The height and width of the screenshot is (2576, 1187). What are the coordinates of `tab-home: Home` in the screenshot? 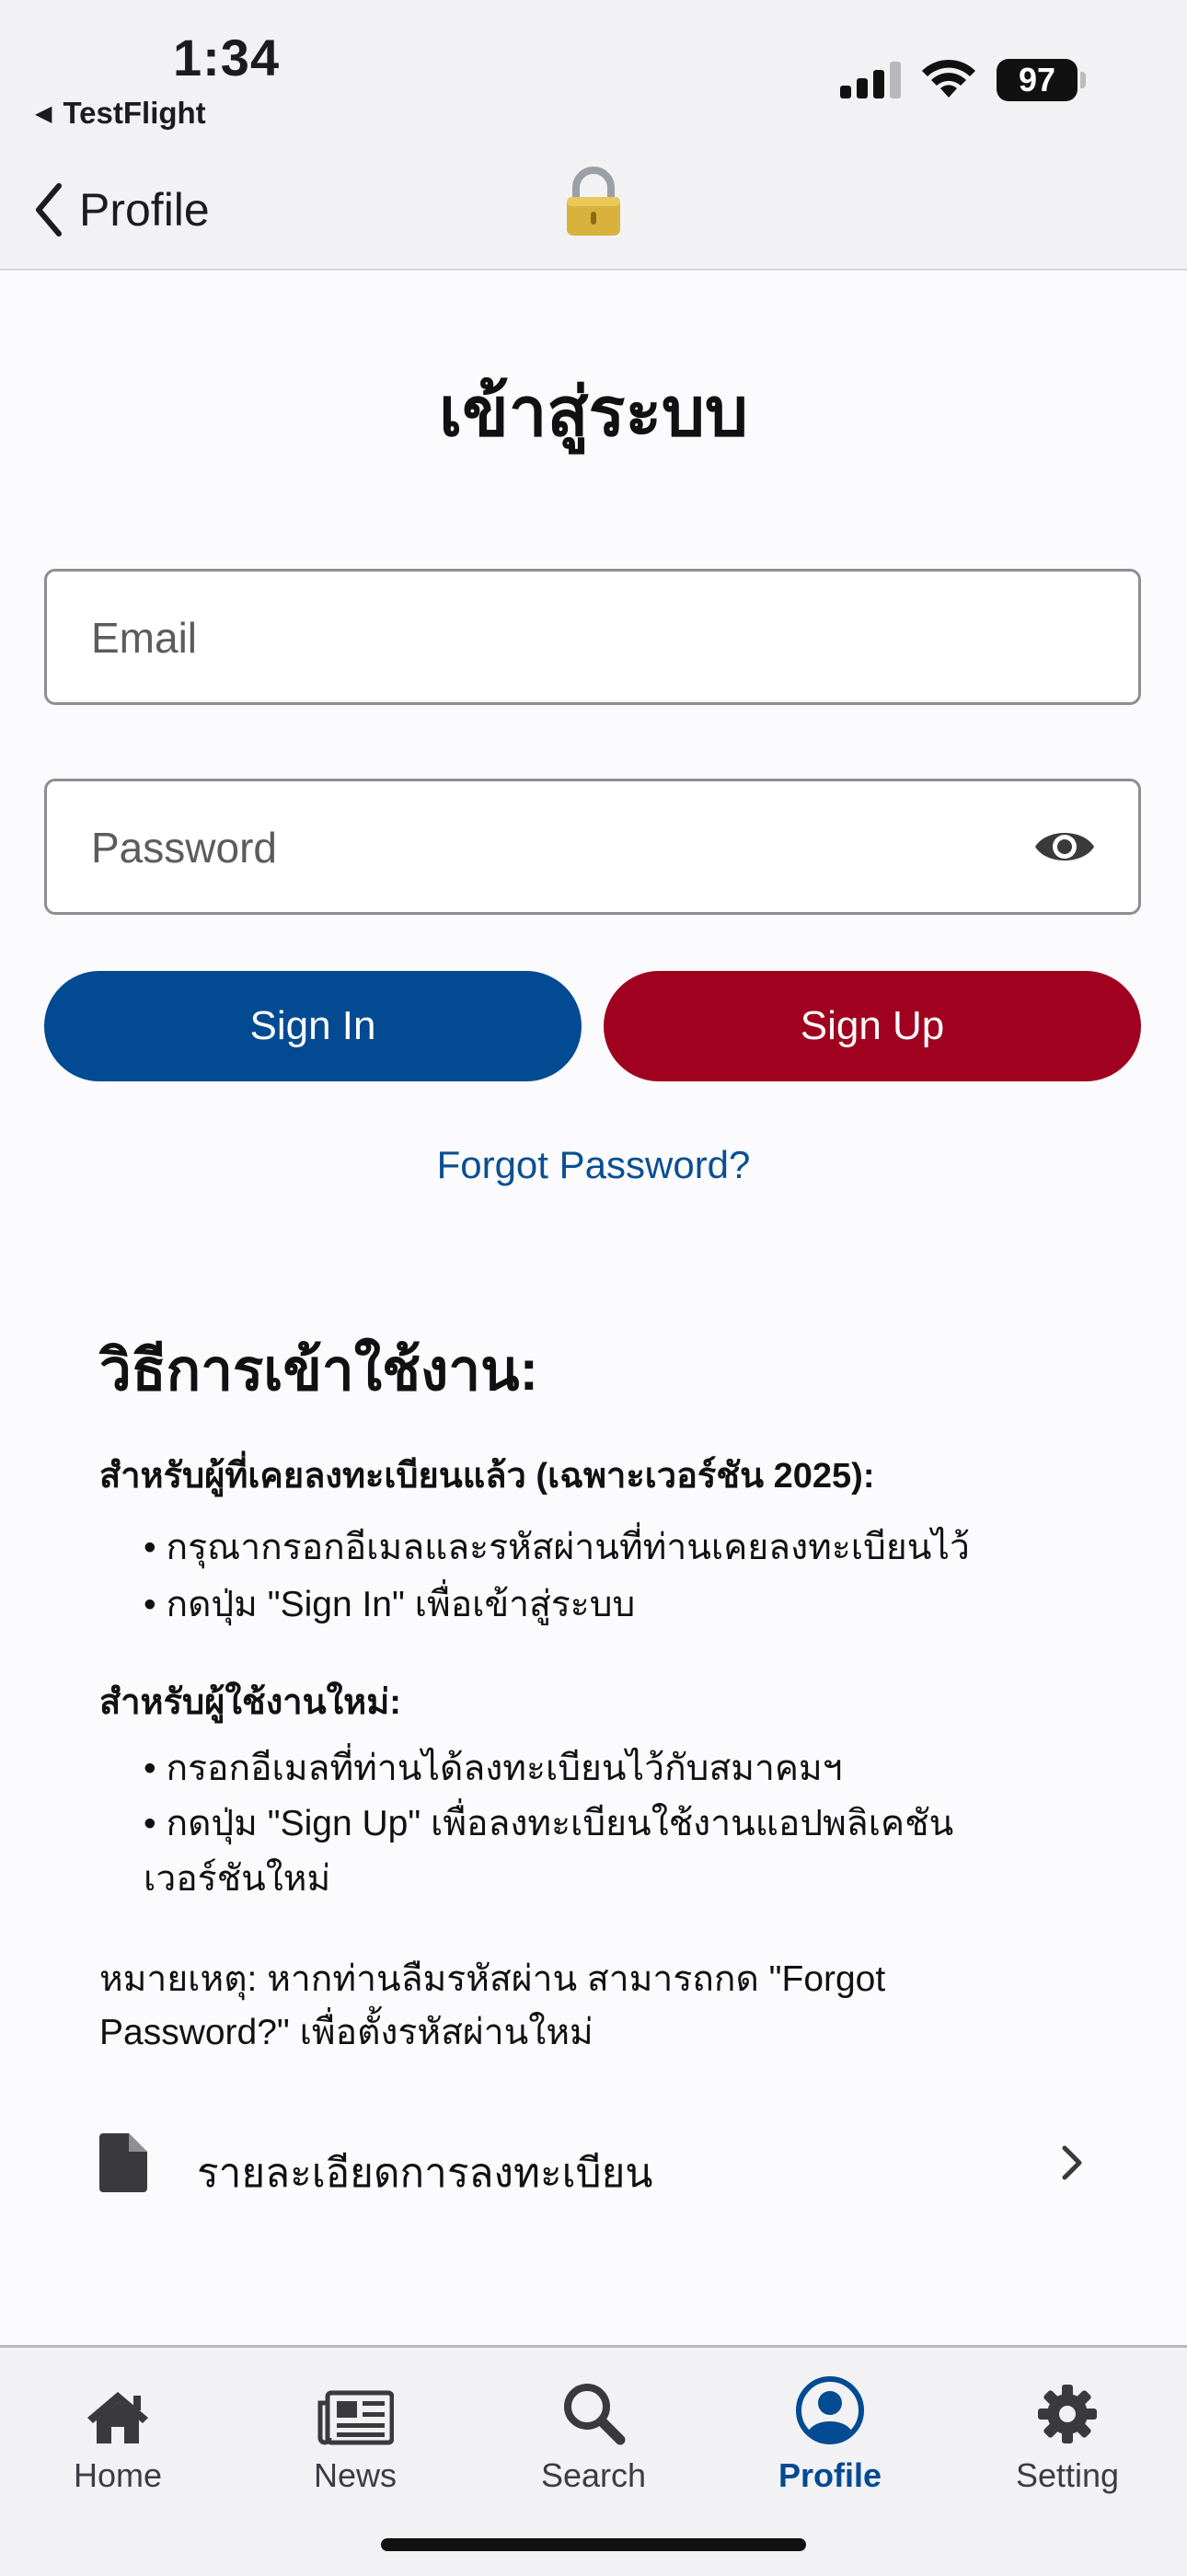 It's located at (118, 2434).